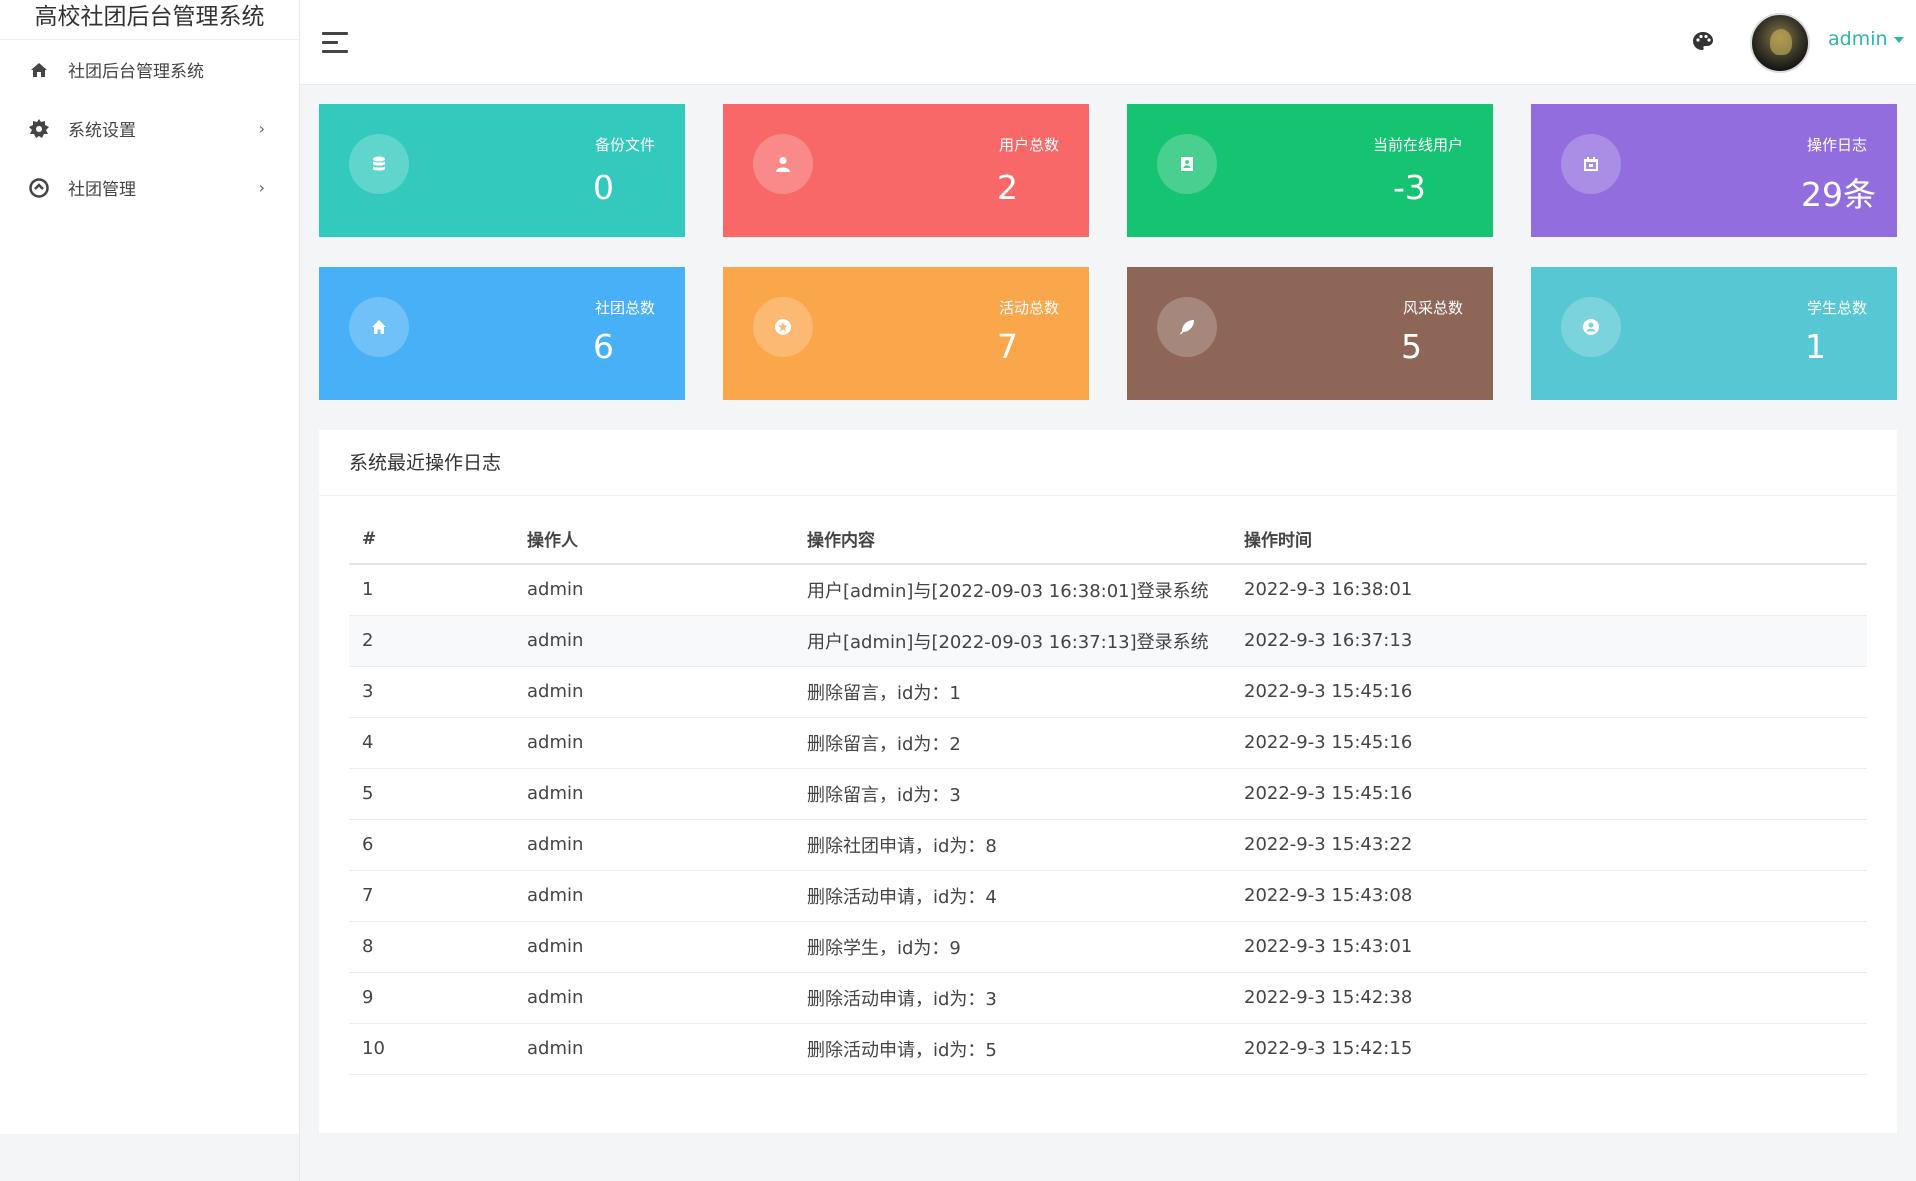  What do you see at coordinates (1012, 896) in the screenshot?
I see `cell-content: 删除活动申请，id为：4` at bounding box center [1012, 896].